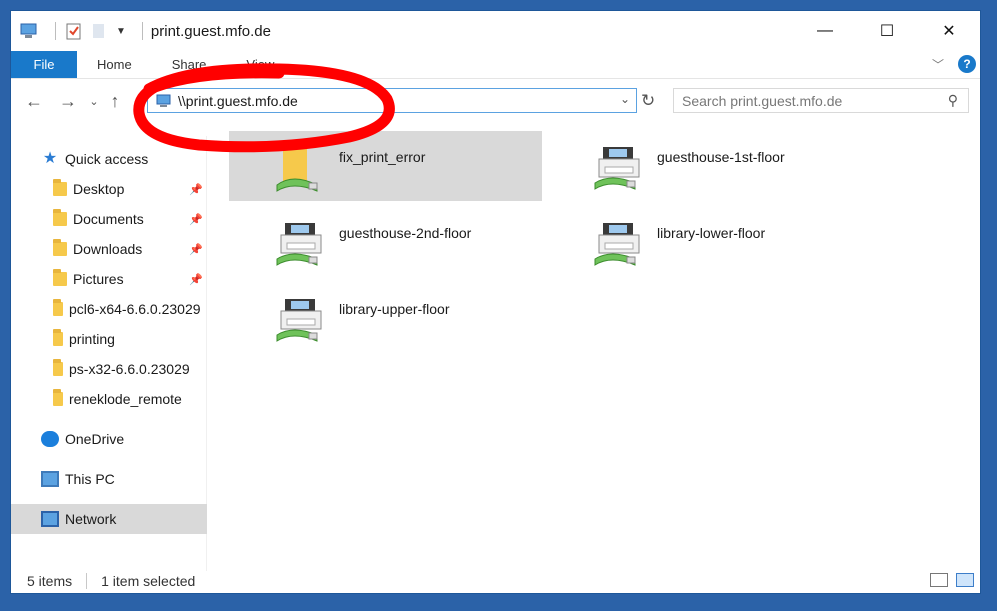 The width and height of the screenshot is (997, 611). Describe the element at coordinates (142, 31) in the screenshot. I see `title-separator` at that location.